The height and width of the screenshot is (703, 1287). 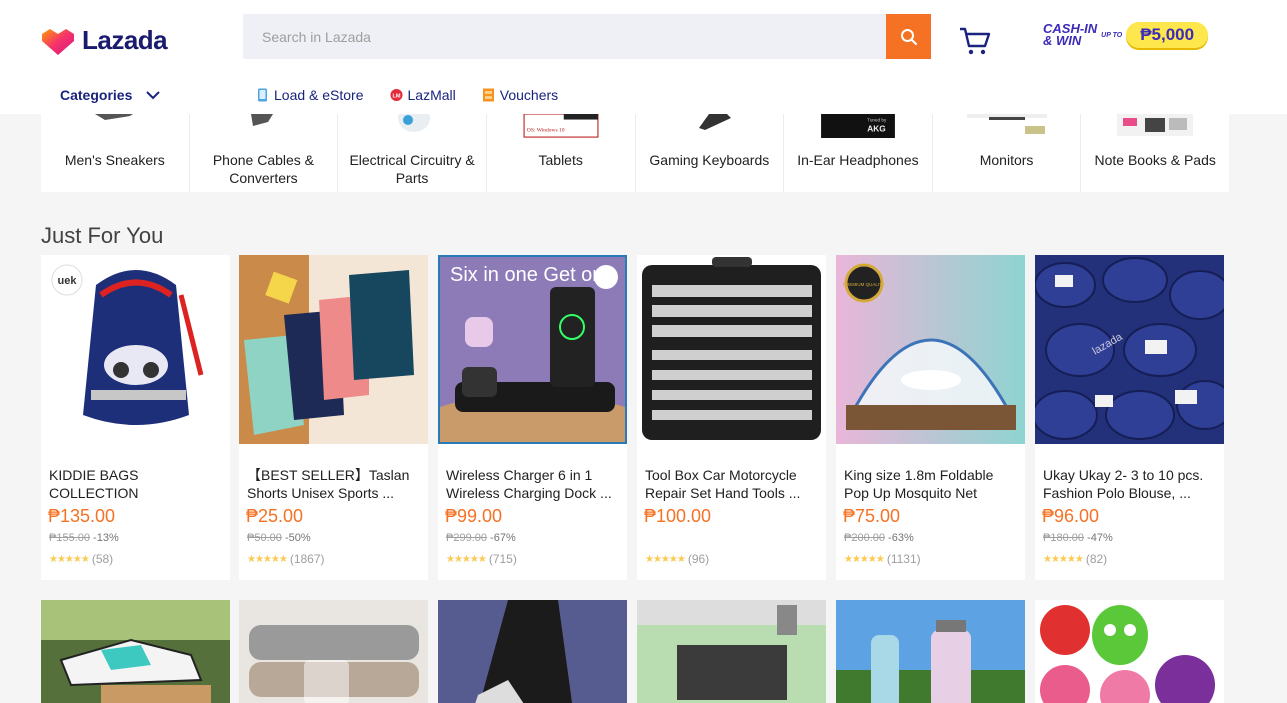 I want to click on product-discount: -63%, so click(x=901, y=538).